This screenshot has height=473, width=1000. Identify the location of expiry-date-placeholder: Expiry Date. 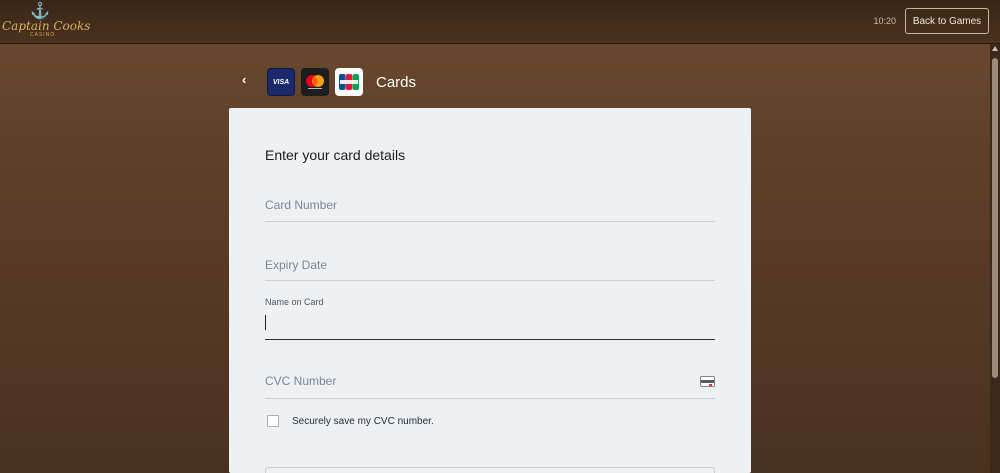
(296, 265).